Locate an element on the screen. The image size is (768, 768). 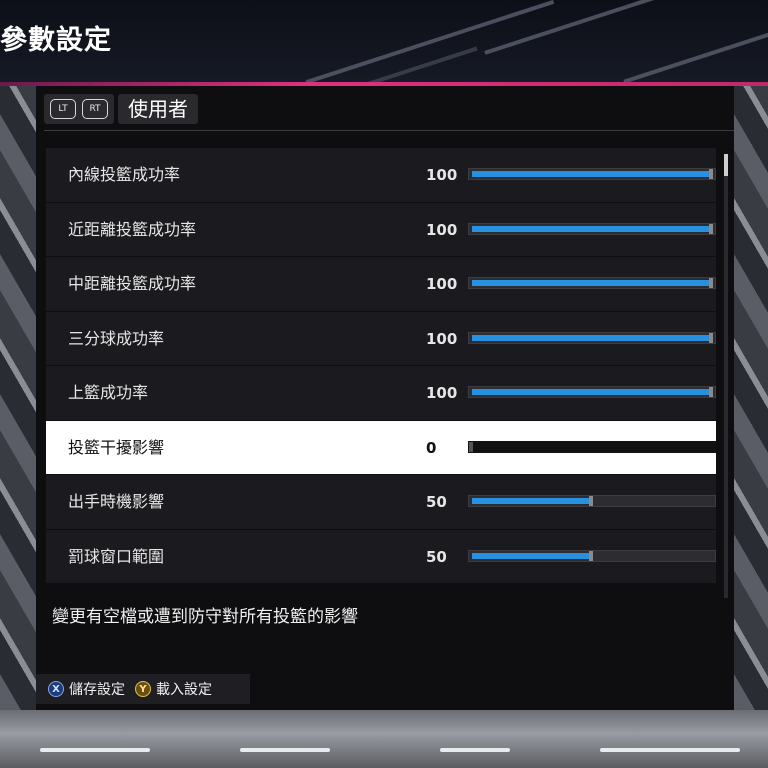
tab-bar: LT RT 使用者 is located at coordinates (121, 109).